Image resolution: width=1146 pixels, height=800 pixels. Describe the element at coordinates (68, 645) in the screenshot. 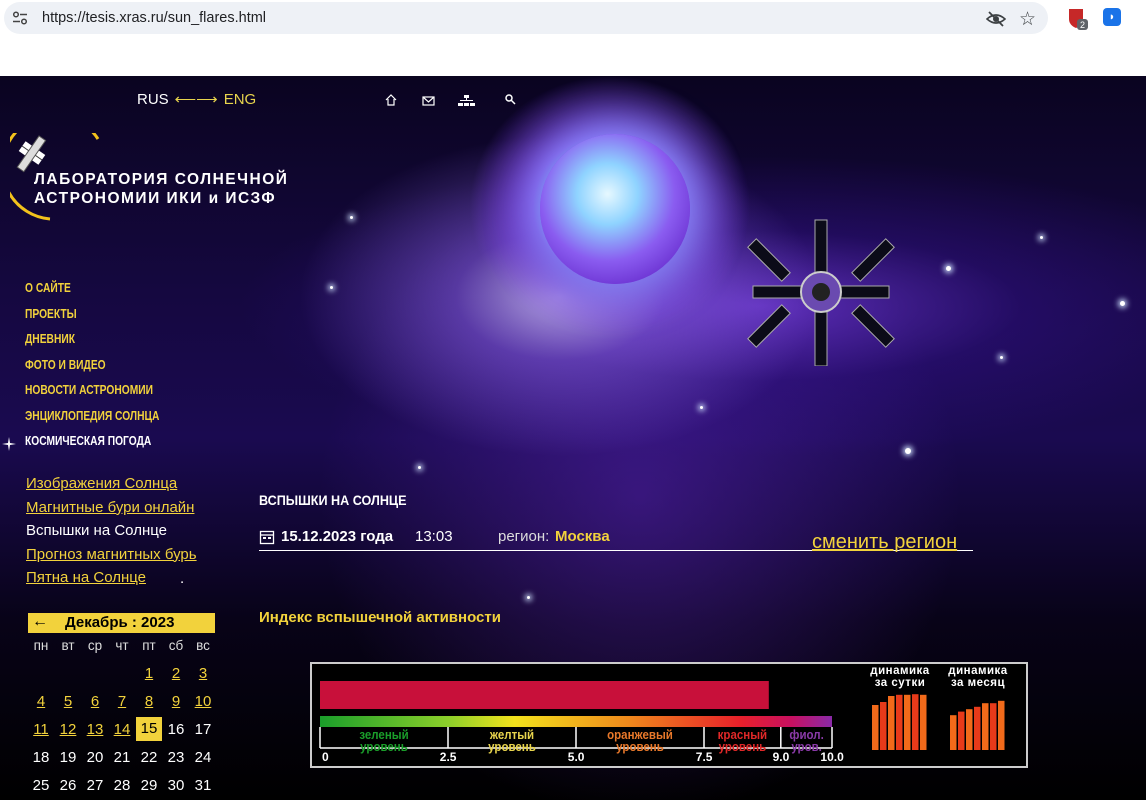

I see `calendar-dow: вт` at that location.